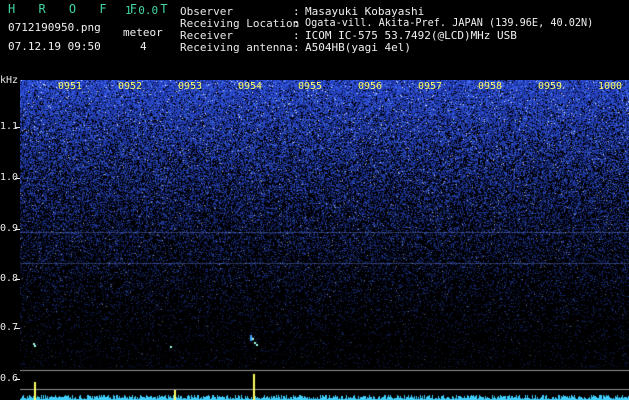 The image size is (629, 400). I want to click on meteor-count: 4, so click(143, 46).